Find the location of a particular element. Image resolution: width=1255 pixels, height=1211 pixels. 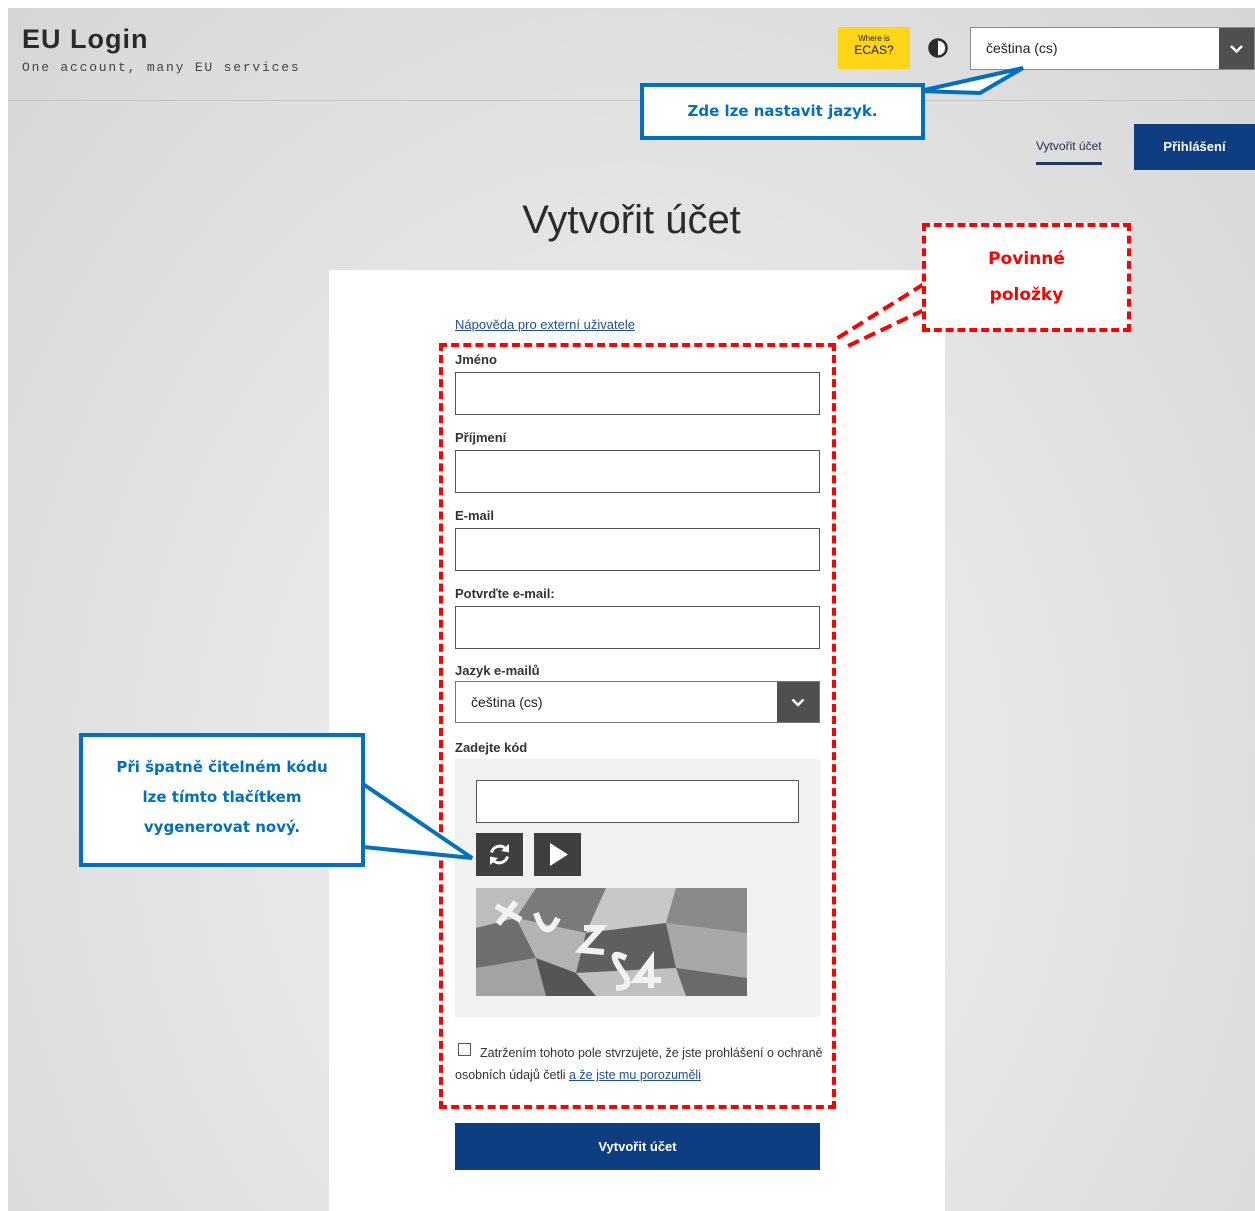

where-is-ecas-button: Where is ECAS? is located at coordinates (874, 48).